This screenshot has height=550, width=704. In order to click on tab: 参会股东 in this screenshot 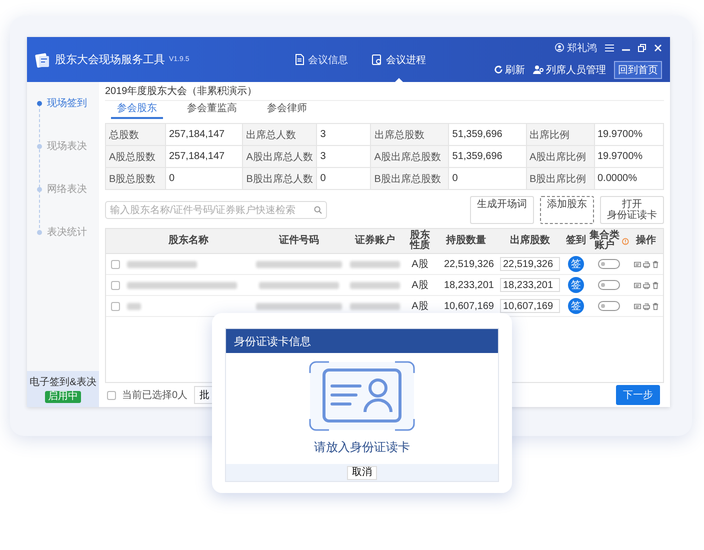, I will do `click(137, 110)`.